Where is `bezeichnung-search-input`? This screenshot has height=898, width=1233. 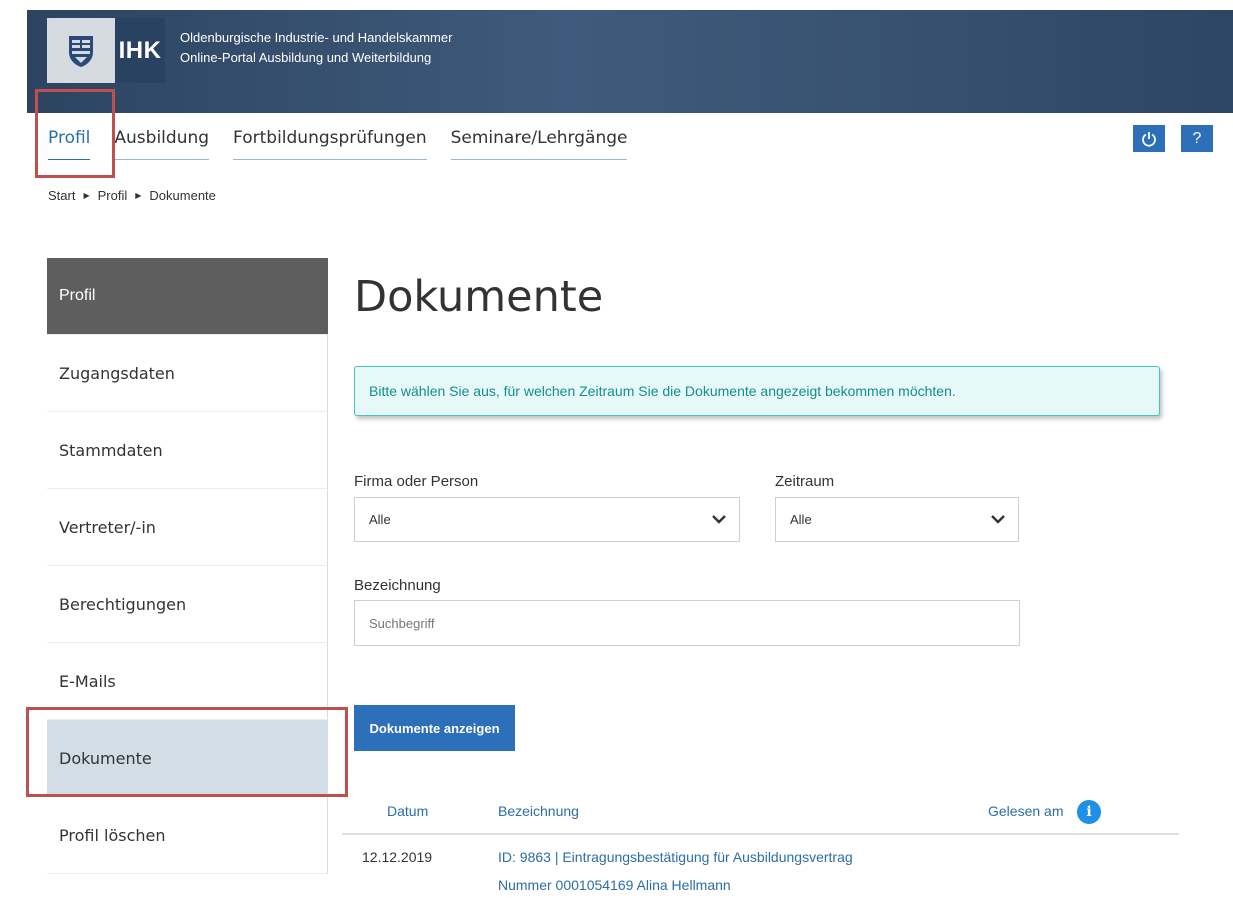
bezeichnung-search-input is located at coordinates (687, 623).